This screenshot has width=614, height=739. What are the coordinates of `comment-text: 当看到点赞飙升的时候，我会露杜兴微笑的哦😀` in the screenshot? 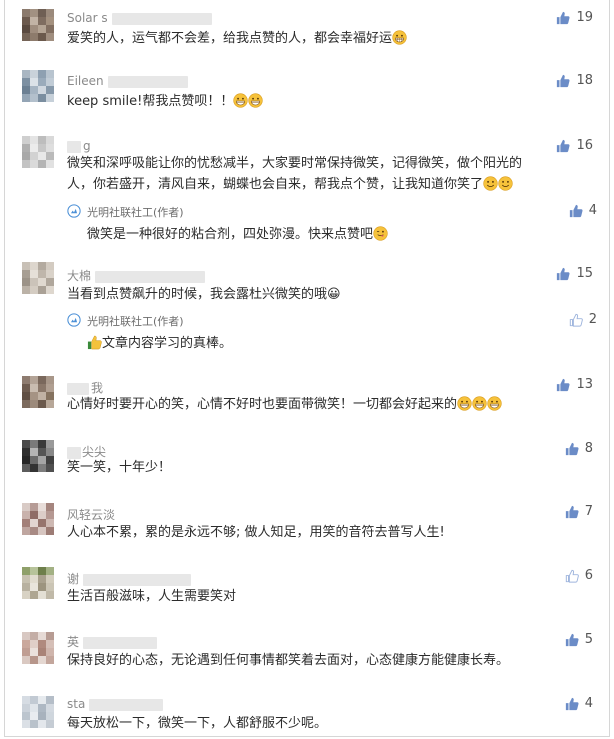 It's located at (204, 294).